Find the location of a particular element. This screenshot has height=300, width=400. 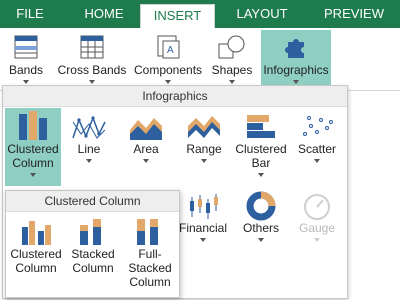

clustered-bar-icon is located at coordinates (261, 126).